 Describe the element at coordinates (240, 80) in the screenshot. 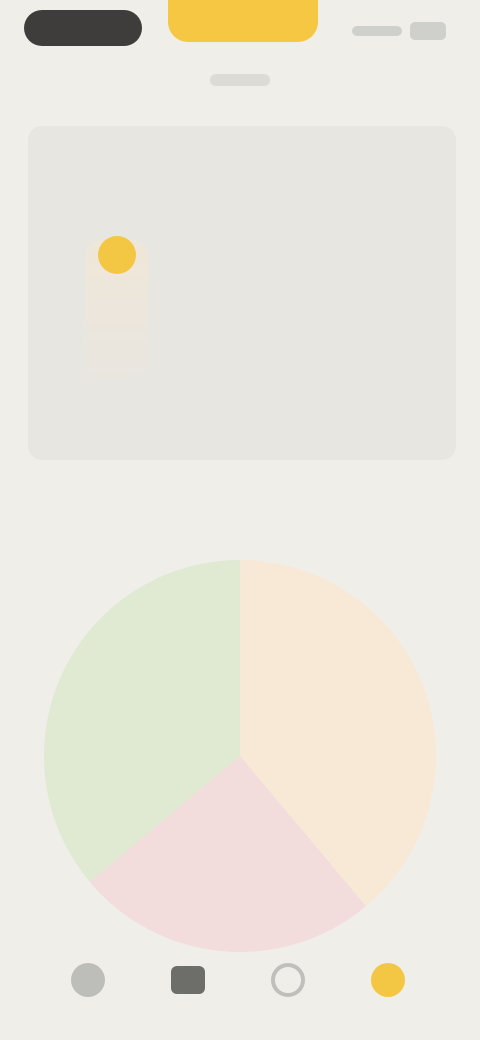

I see `page-subtitle` at that location.